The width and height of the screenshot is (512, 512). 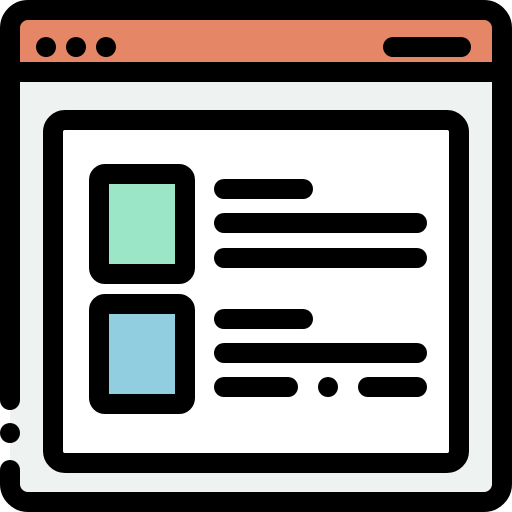 What do you see at coordinates (10, 433) in the screenshot?
I see `window-outline-dot` at bounding box center [10, 433].